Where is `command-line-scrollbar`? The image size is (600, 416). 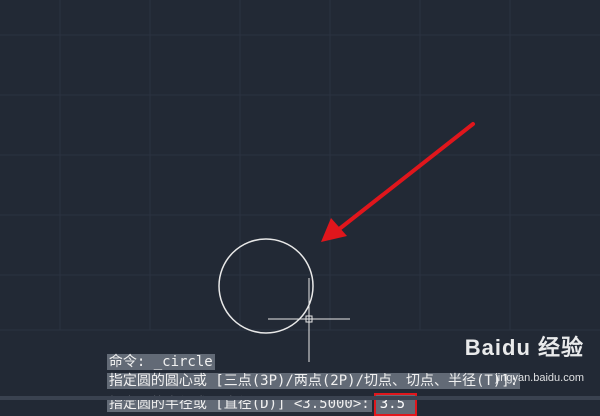 command-line-scrollbar is located at coordinates (300, 398).